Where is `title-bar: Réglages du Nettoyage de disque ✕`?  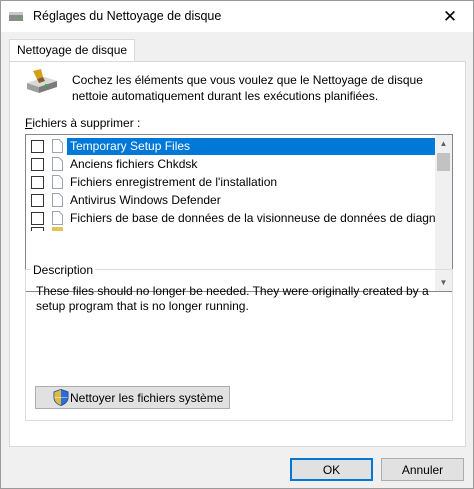
title-bar: Réglages du Nettoyage de disque ✕ is located at coordinates (237, 16).